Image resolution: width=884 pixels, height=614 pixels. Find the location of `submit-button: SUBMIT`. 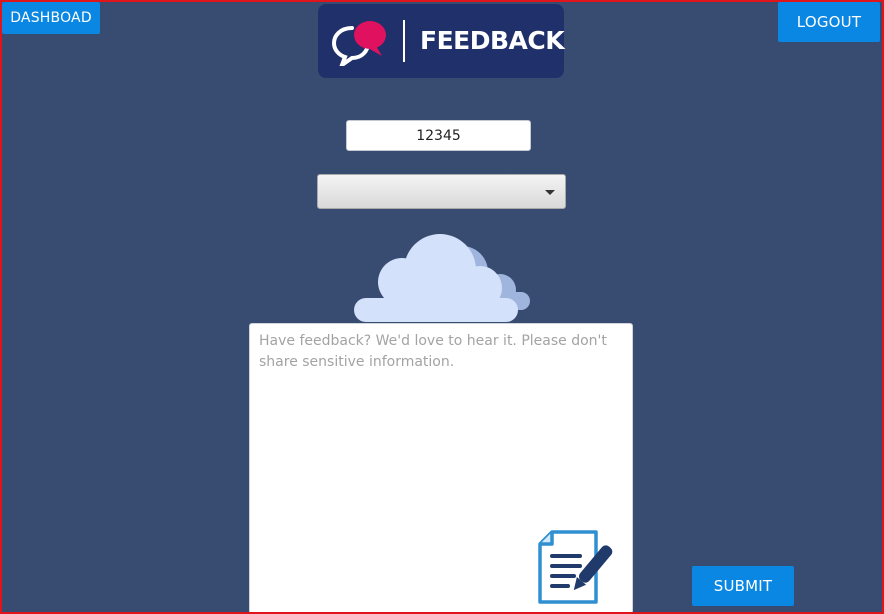

submit-button: SUBMIT is located at coordinates (743, 586).